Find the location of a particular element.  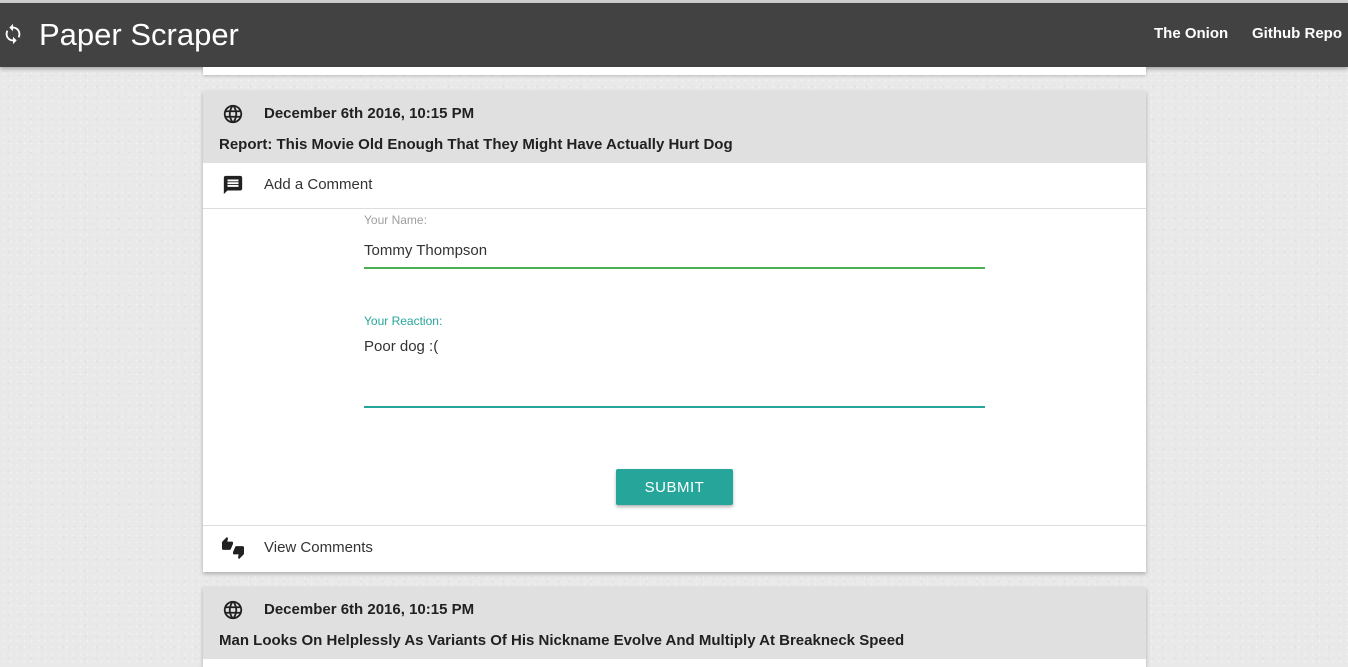

add-comment-label: Add a Comment is located at coordinates (318, 184).